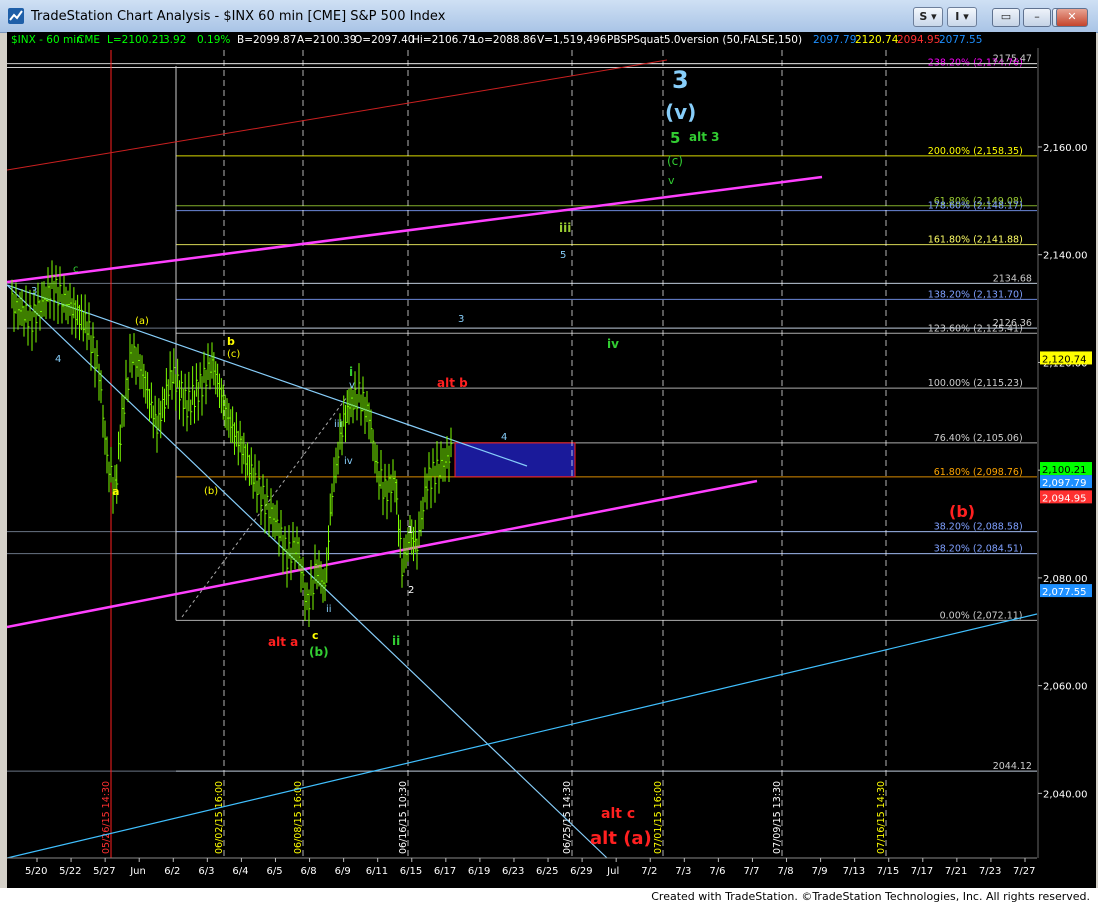  Describe the element at coordinates (513, 871) in the screenshot. I see `time-tick-label: 6/23` at that location.